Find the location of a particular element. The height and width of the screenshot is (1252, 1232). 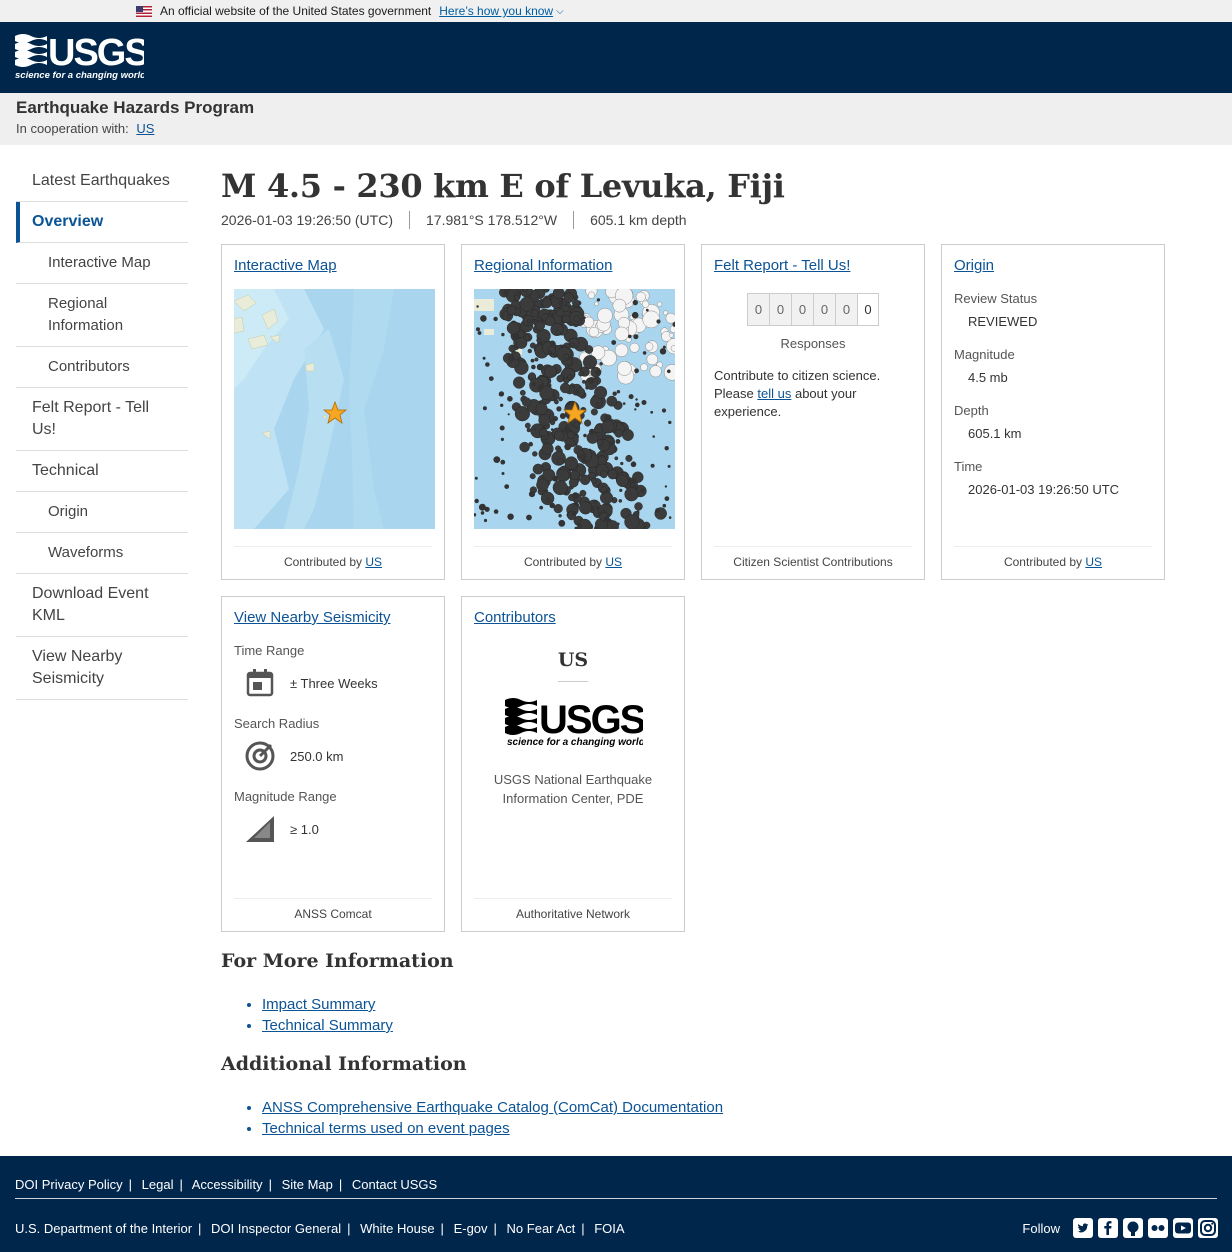

felt-text-2: Please is located at coordinates (734, 393).